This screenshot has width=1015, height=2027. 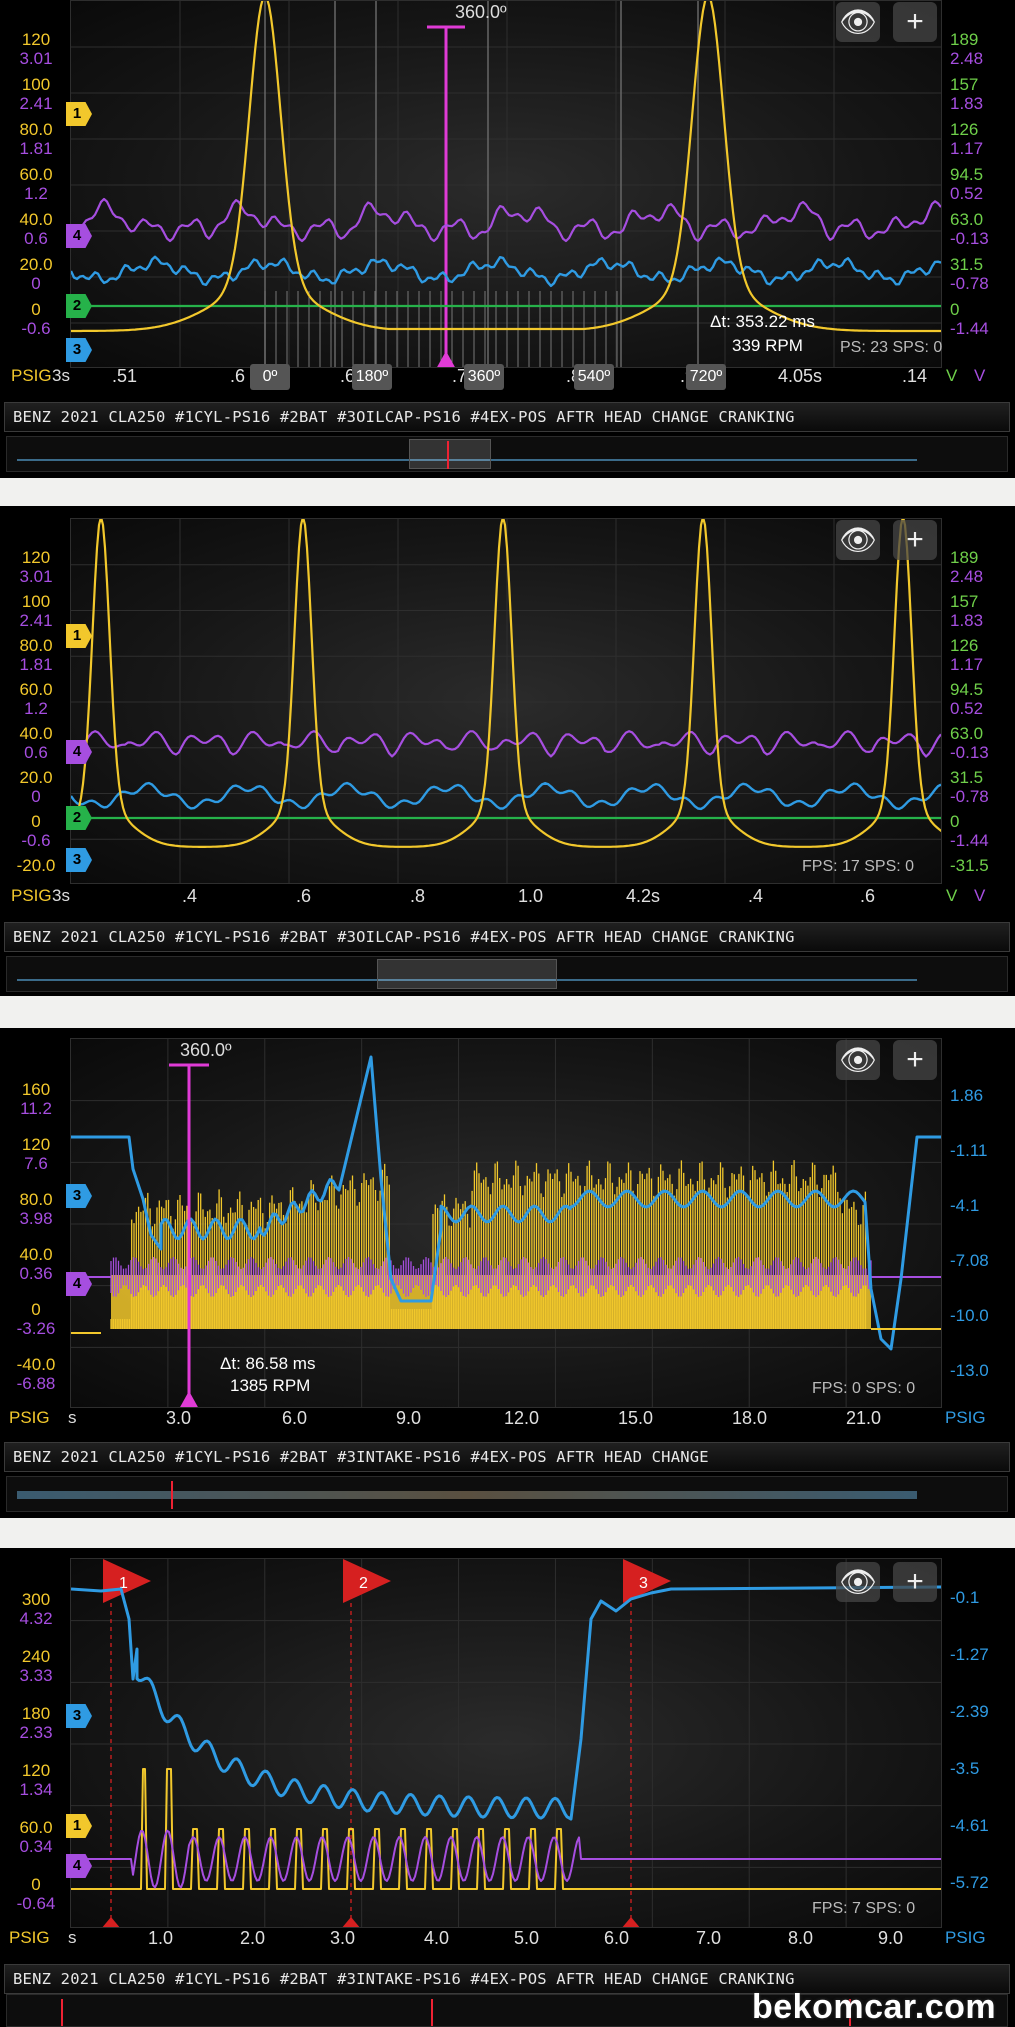 What do you see at coordinates (36, 229) in the screenshot?
I see `y-tick-label: 40.0 0.6` at bounding box center [36, 229].